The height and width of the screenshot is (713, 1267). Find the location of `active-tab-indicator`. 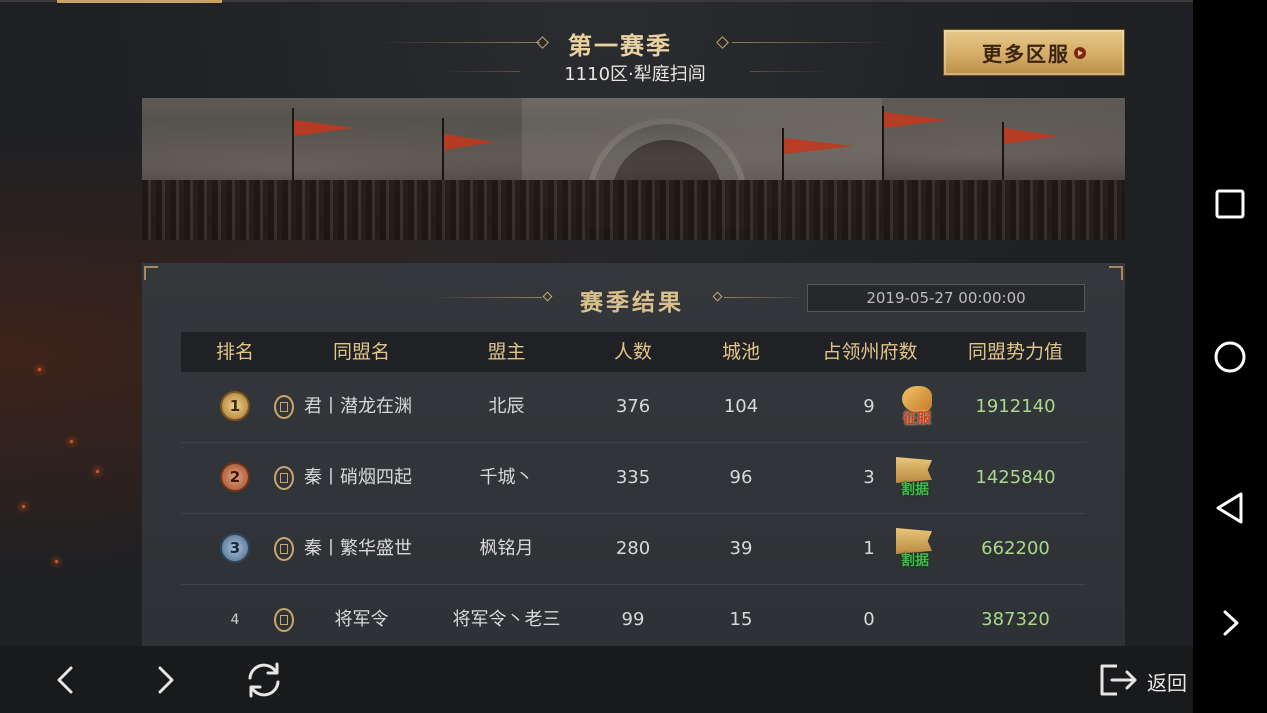

active-tab-indicator is located at coordinates (139, 1).